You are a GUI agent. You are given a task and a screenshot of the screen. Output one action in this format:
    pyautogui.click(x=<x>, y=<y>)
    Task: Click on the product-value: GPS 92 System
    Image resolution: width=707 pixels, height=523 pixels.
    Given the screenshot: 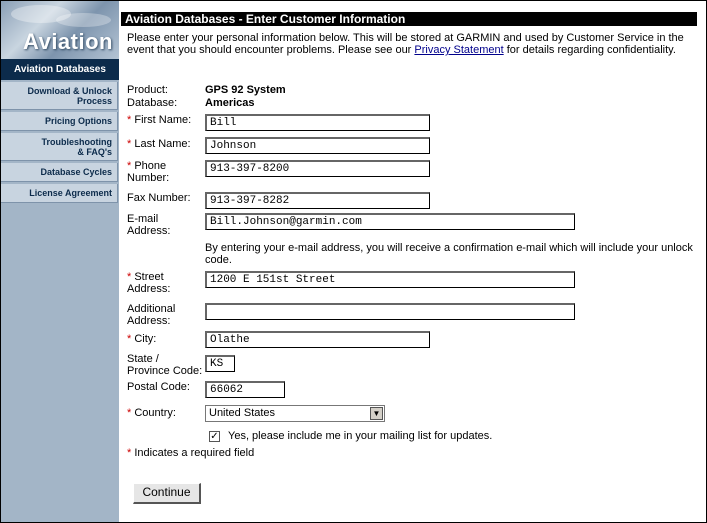 What is the action you would take?
    pyautogui.click(x=245, y=90)
    